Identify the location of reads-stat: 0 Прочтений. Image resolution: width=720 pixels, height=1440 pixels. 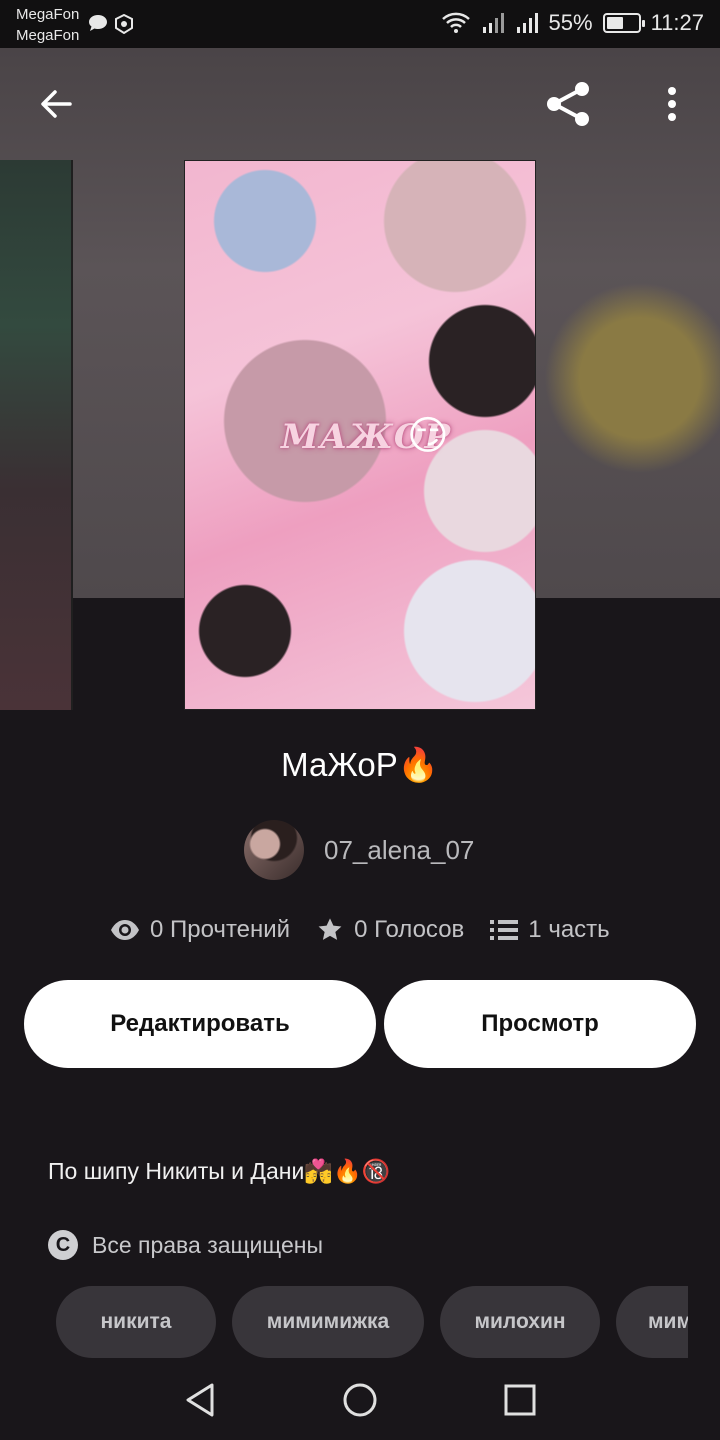
(200, 930).